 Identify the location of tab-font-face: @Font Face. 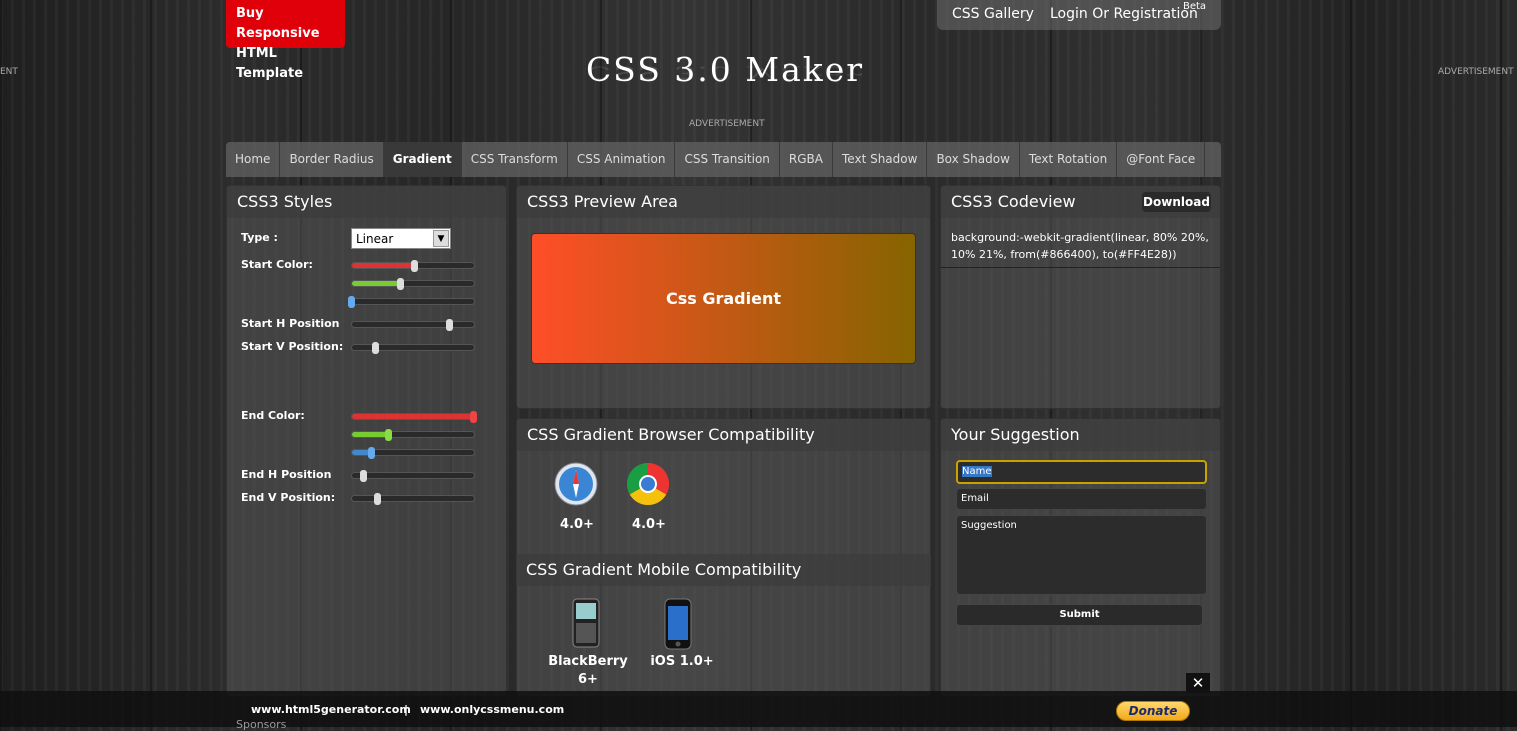
(1161, 159).